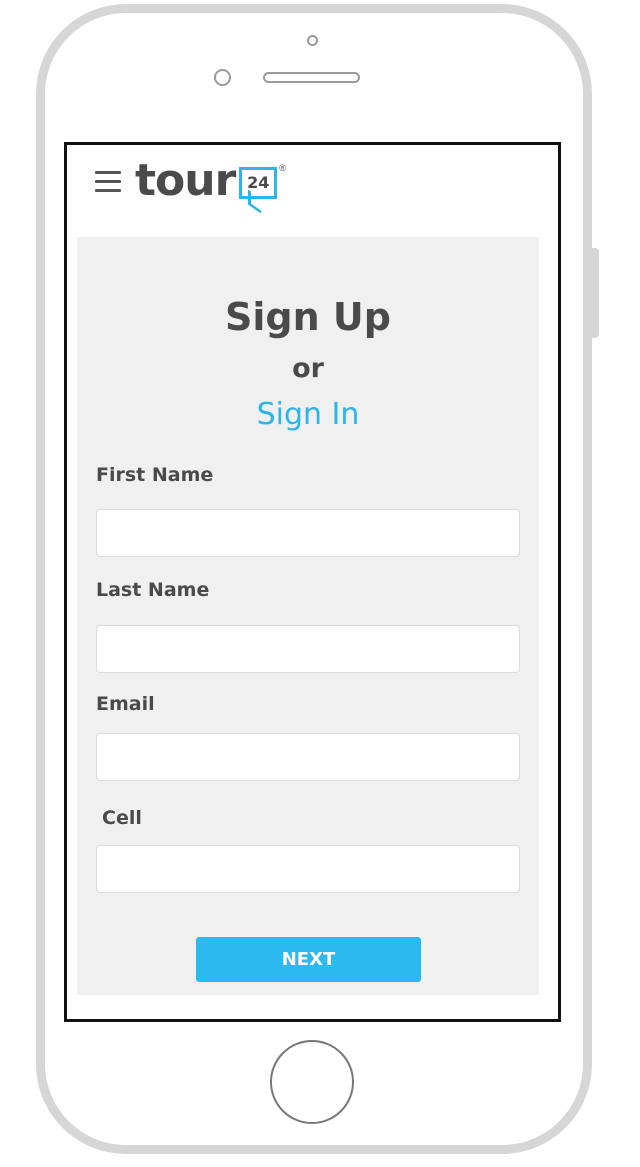 The width and height of the screenshot is (640, 1167). I want to click on next-button: NEXT, so click(308, 959).